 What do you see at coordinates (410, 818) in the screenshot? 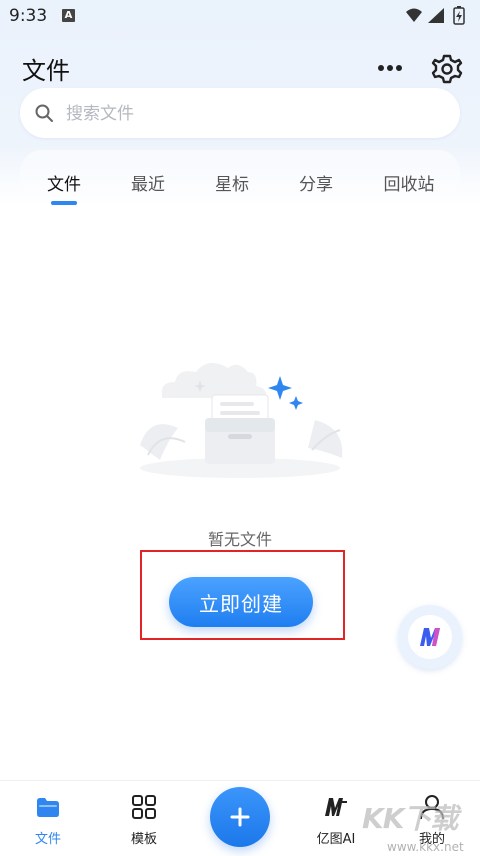
I see `watermark-logo: KK下载` at bounding box center [410, 818].